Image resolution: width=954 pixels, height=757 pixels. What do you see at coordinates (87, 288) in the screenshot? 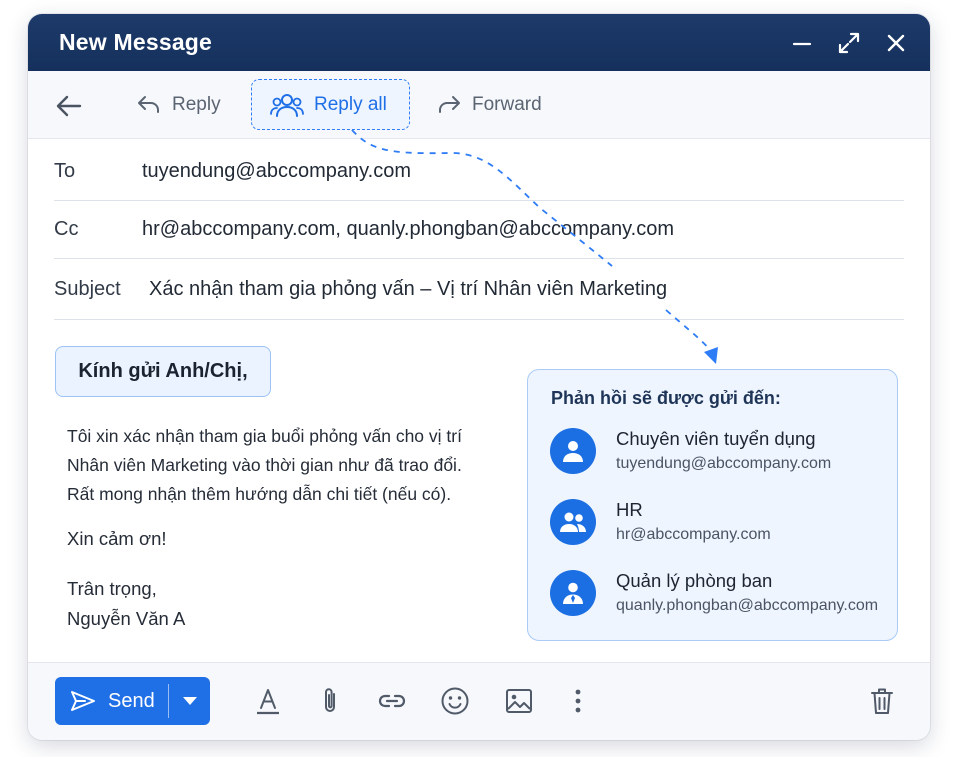
I see `subject-label: Subject` at bounding box center [87, 288].